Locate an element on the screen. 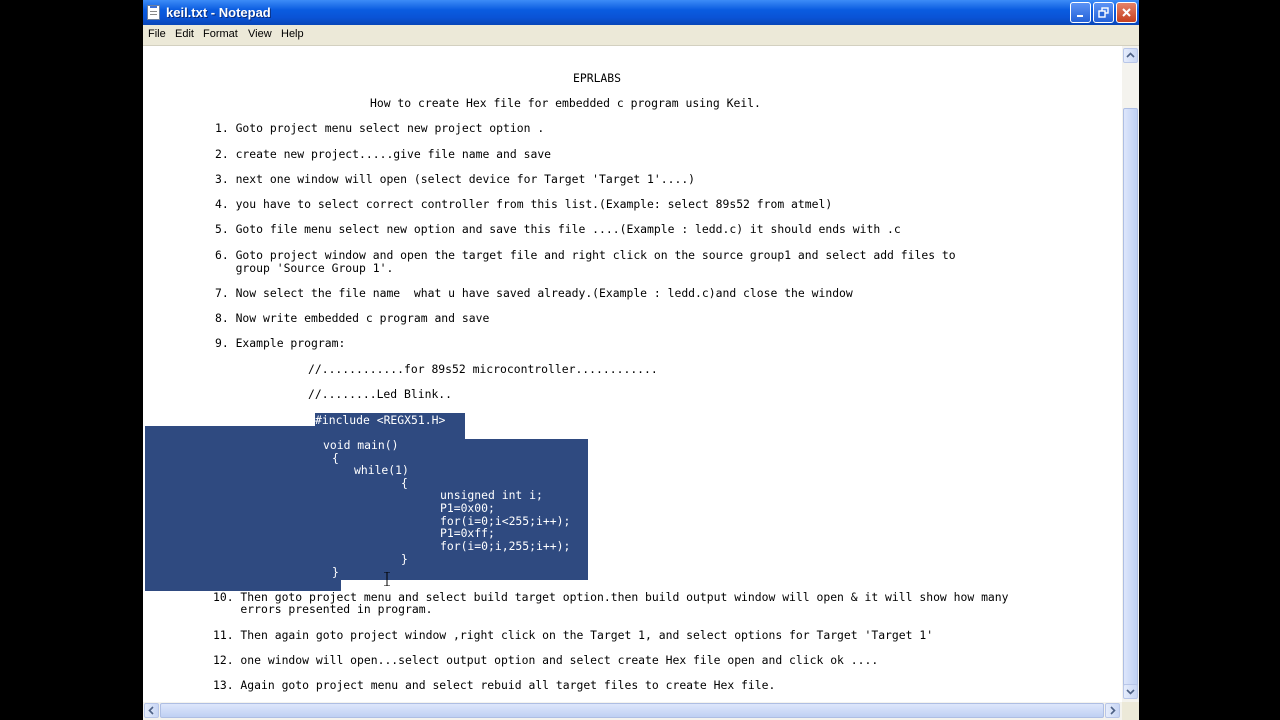  close-icon is located at coordinates (1126, 12).